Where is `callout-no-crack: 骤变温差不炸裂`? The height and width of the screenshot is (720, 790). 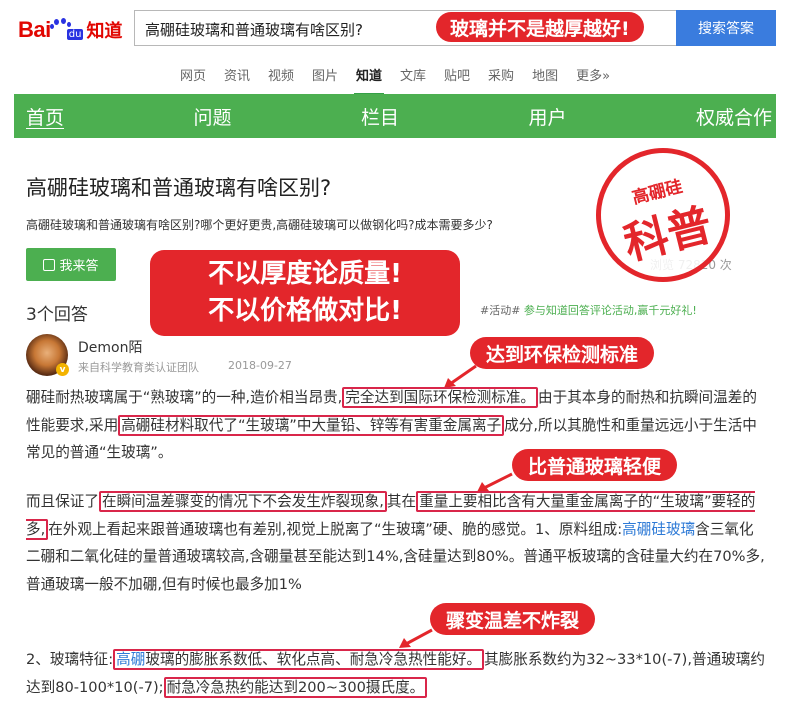 callout-no-crack: 骤变温差不炸裂 is located at coordinates (513, 619).